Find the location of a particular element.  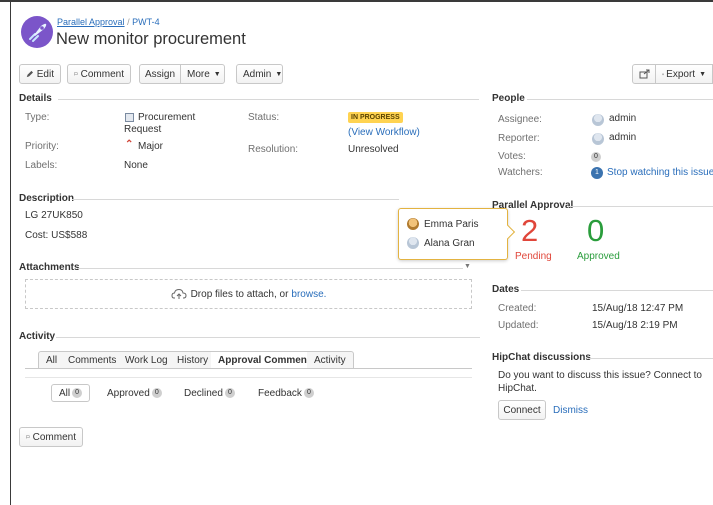

priority-label: Priority: is located at coordinates (42, 146).